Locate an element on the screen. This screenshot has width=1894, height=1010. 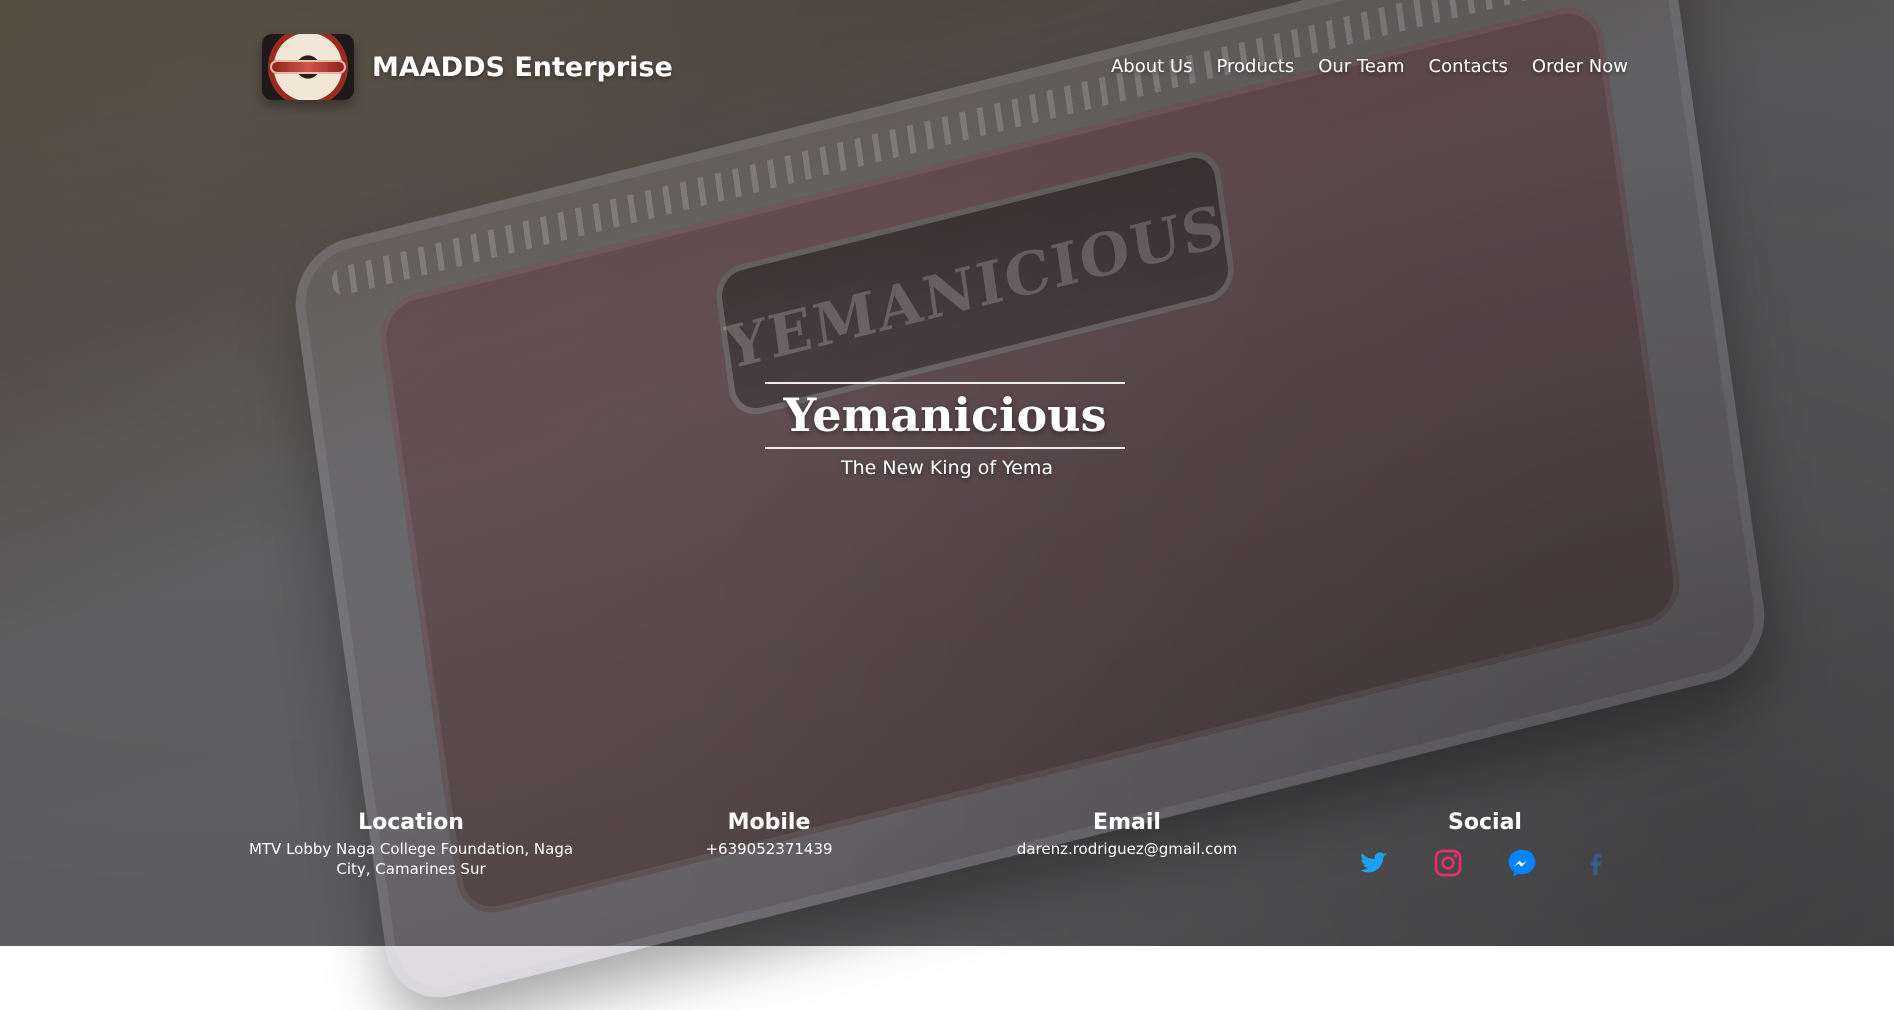
footer-social-title: Social is located at coordinates (1485, 822).